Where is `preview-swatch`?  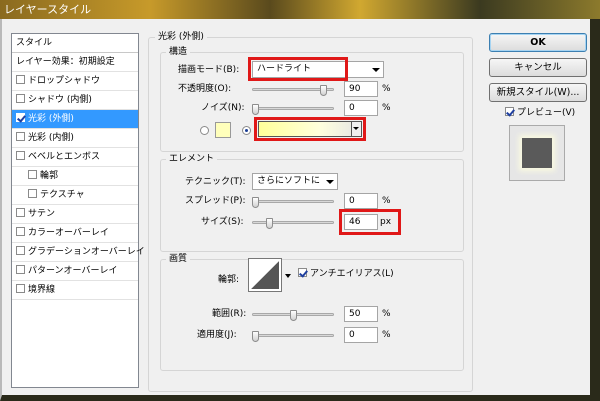 preview-swatch is located at coordinates (537, 153).